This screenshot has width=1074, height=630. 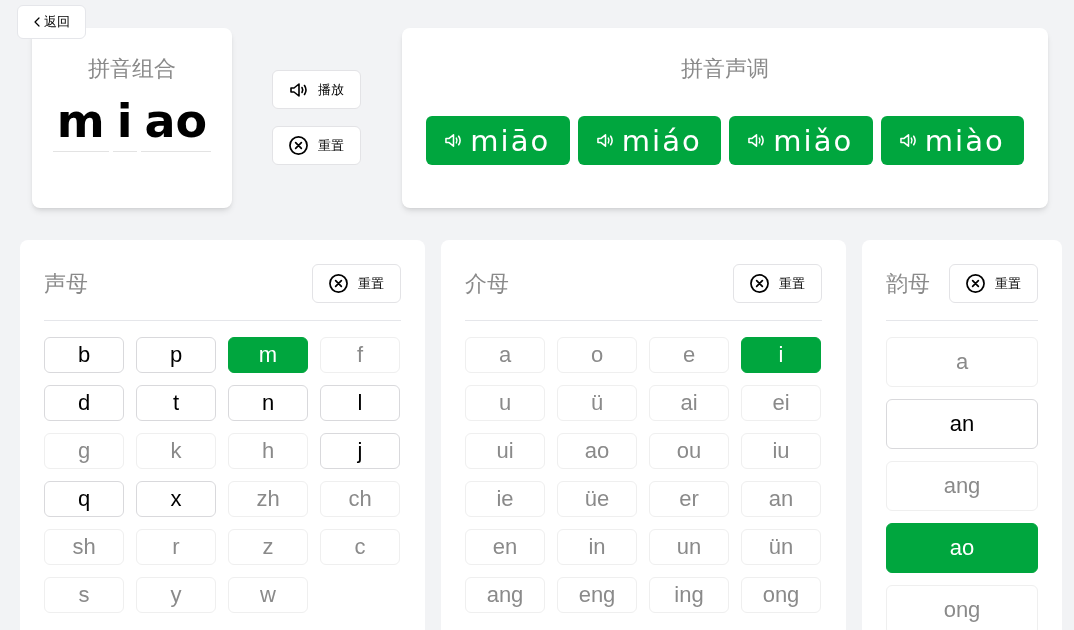 What do you see at coordinates (36, 22) in the screenshot?
I see `chevron-left-icon` at bounding box center [36, 22].